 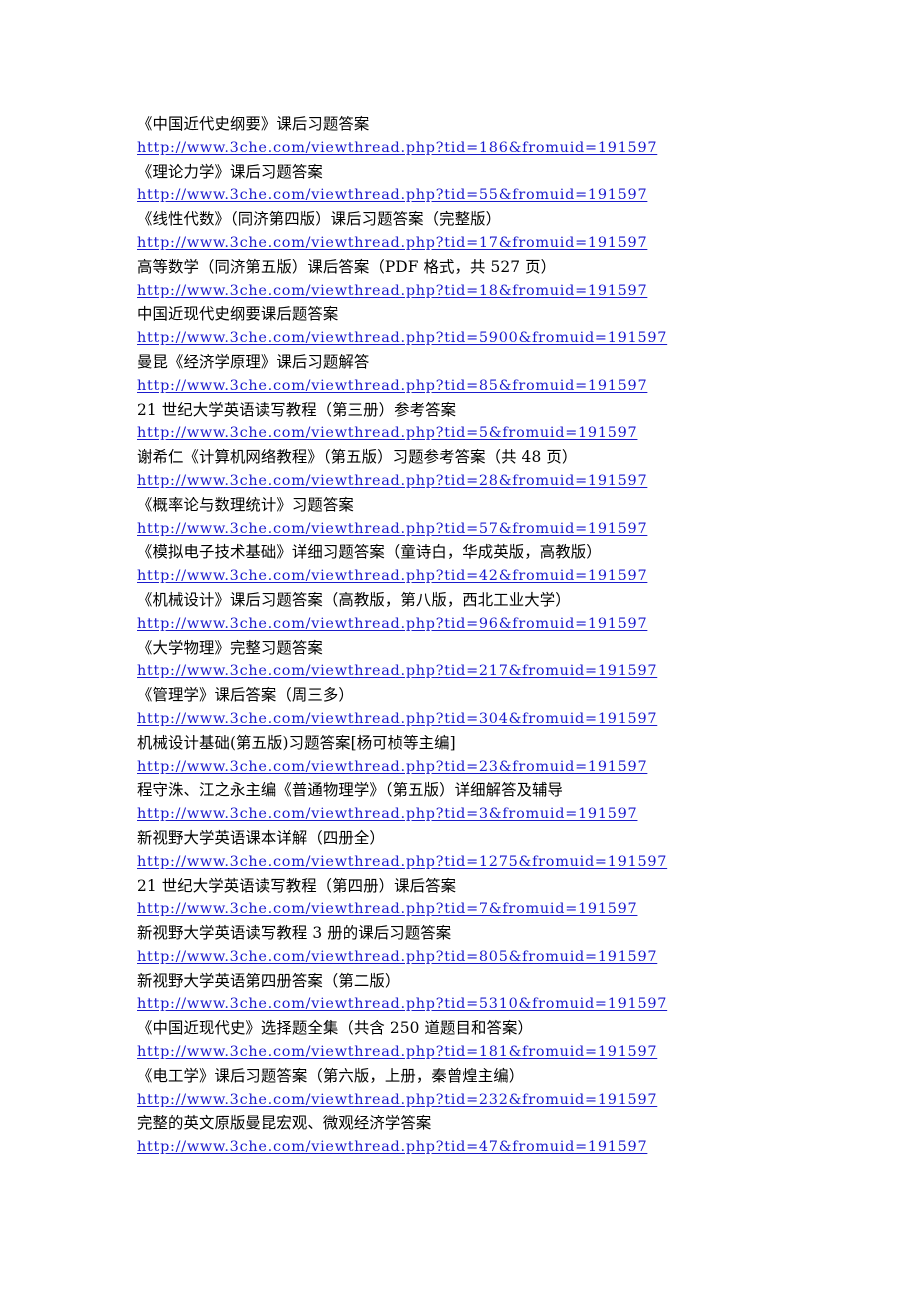 What do you see at coordinates (347, 266) in the screenshot?
I see `entry-title: 高等数学（同济第五版）课后答案（PDF 格式，共 527 页）` at bounding box center [347, 266].